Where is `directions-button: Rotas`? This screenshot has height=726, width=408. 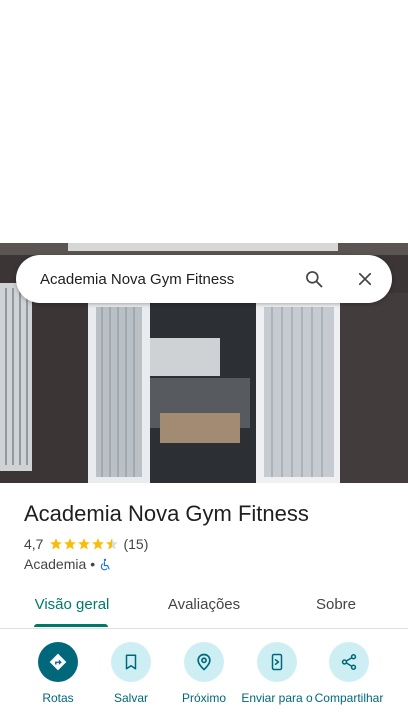 directions-button: Rotas is located at coordinates (58, 674).